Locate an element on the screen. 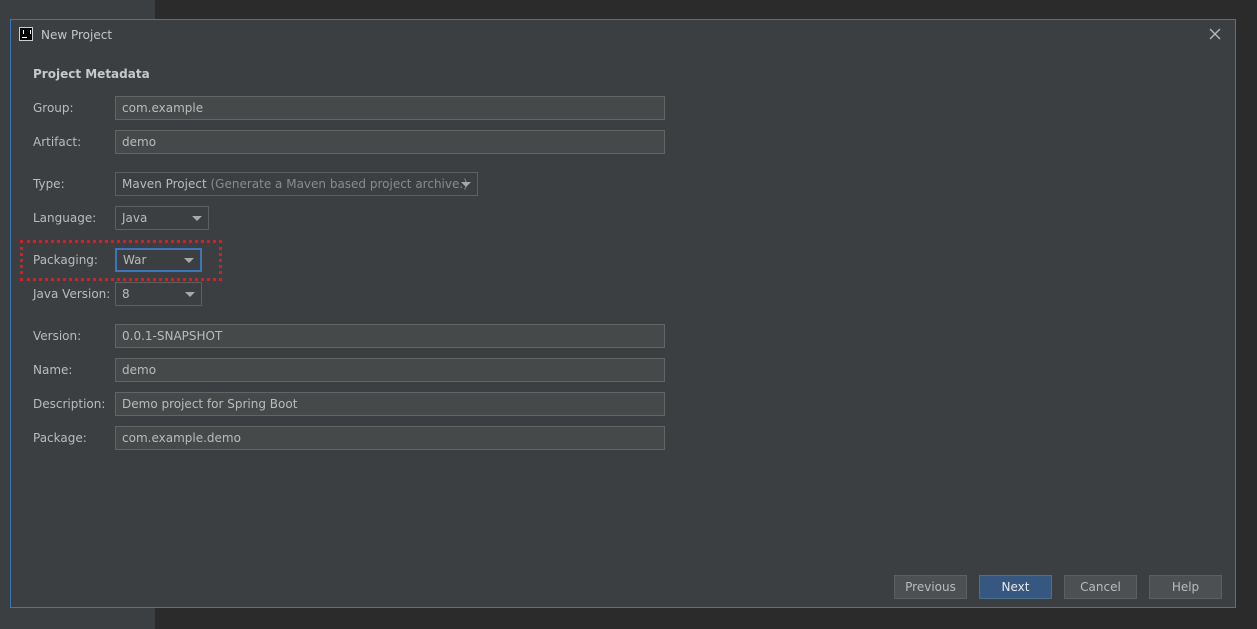 This screenshot has width=1257, height=629. cancel-button: Cancel is located at coordinates (1100, 587).